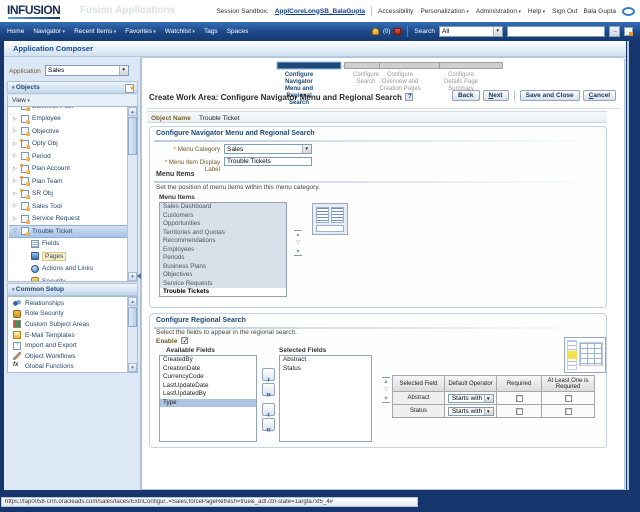 The width and height of the screenshot is (640, 512). I want to click on application-select: Sales, so click(87, 70).